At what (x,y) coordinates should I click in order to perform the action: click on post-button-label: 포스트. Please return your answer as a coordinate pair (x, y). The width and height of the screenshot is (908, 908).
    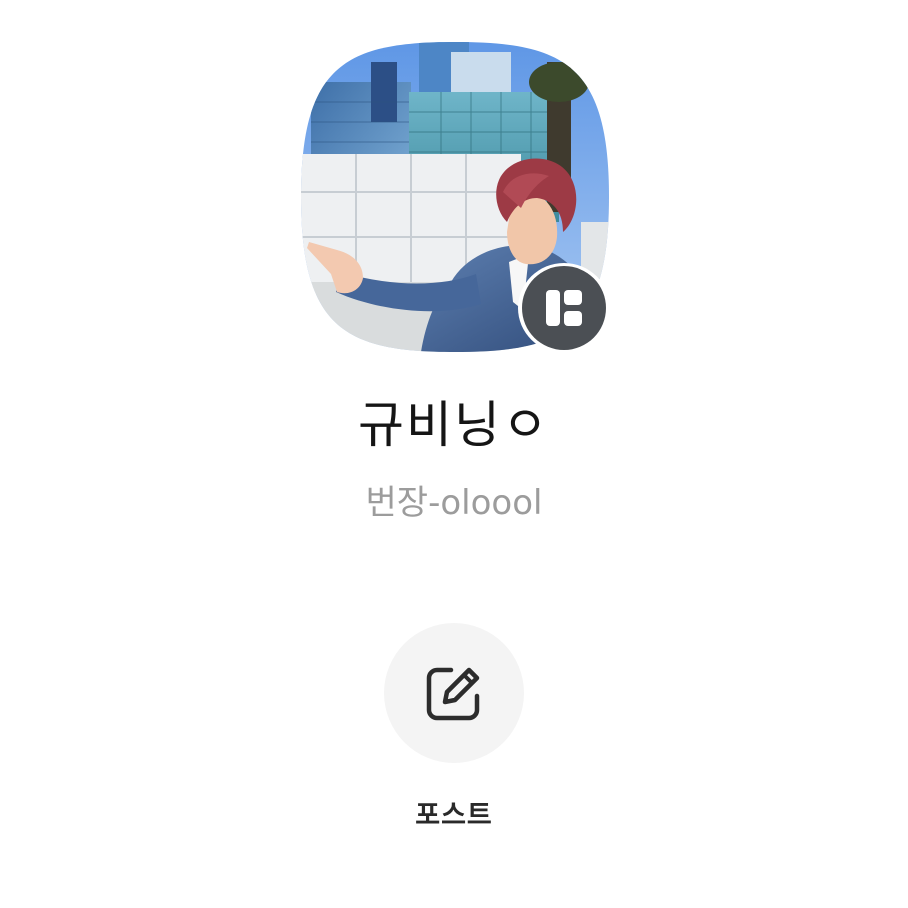
    Looking at the image, I should click on (454, 815).